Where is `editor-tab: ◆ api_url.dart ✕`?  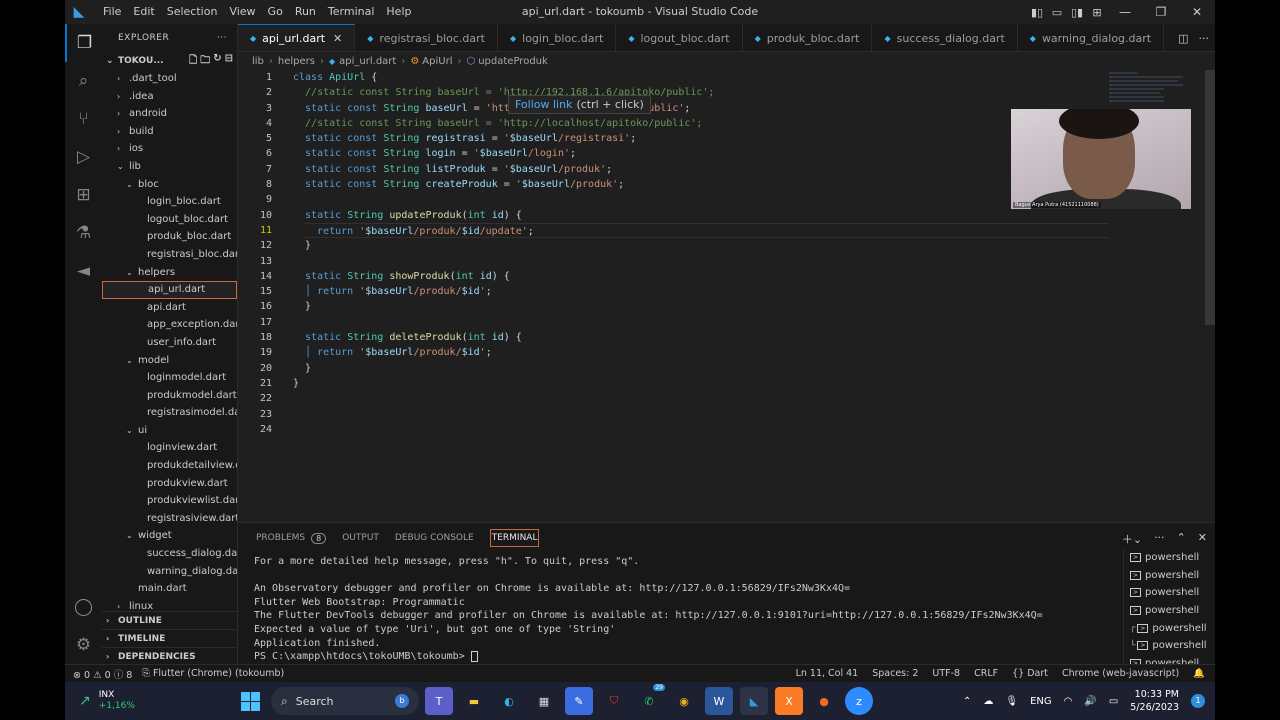
editor-tab: ◆ api_url.dart ✕ is located at coordinates (297, 37).